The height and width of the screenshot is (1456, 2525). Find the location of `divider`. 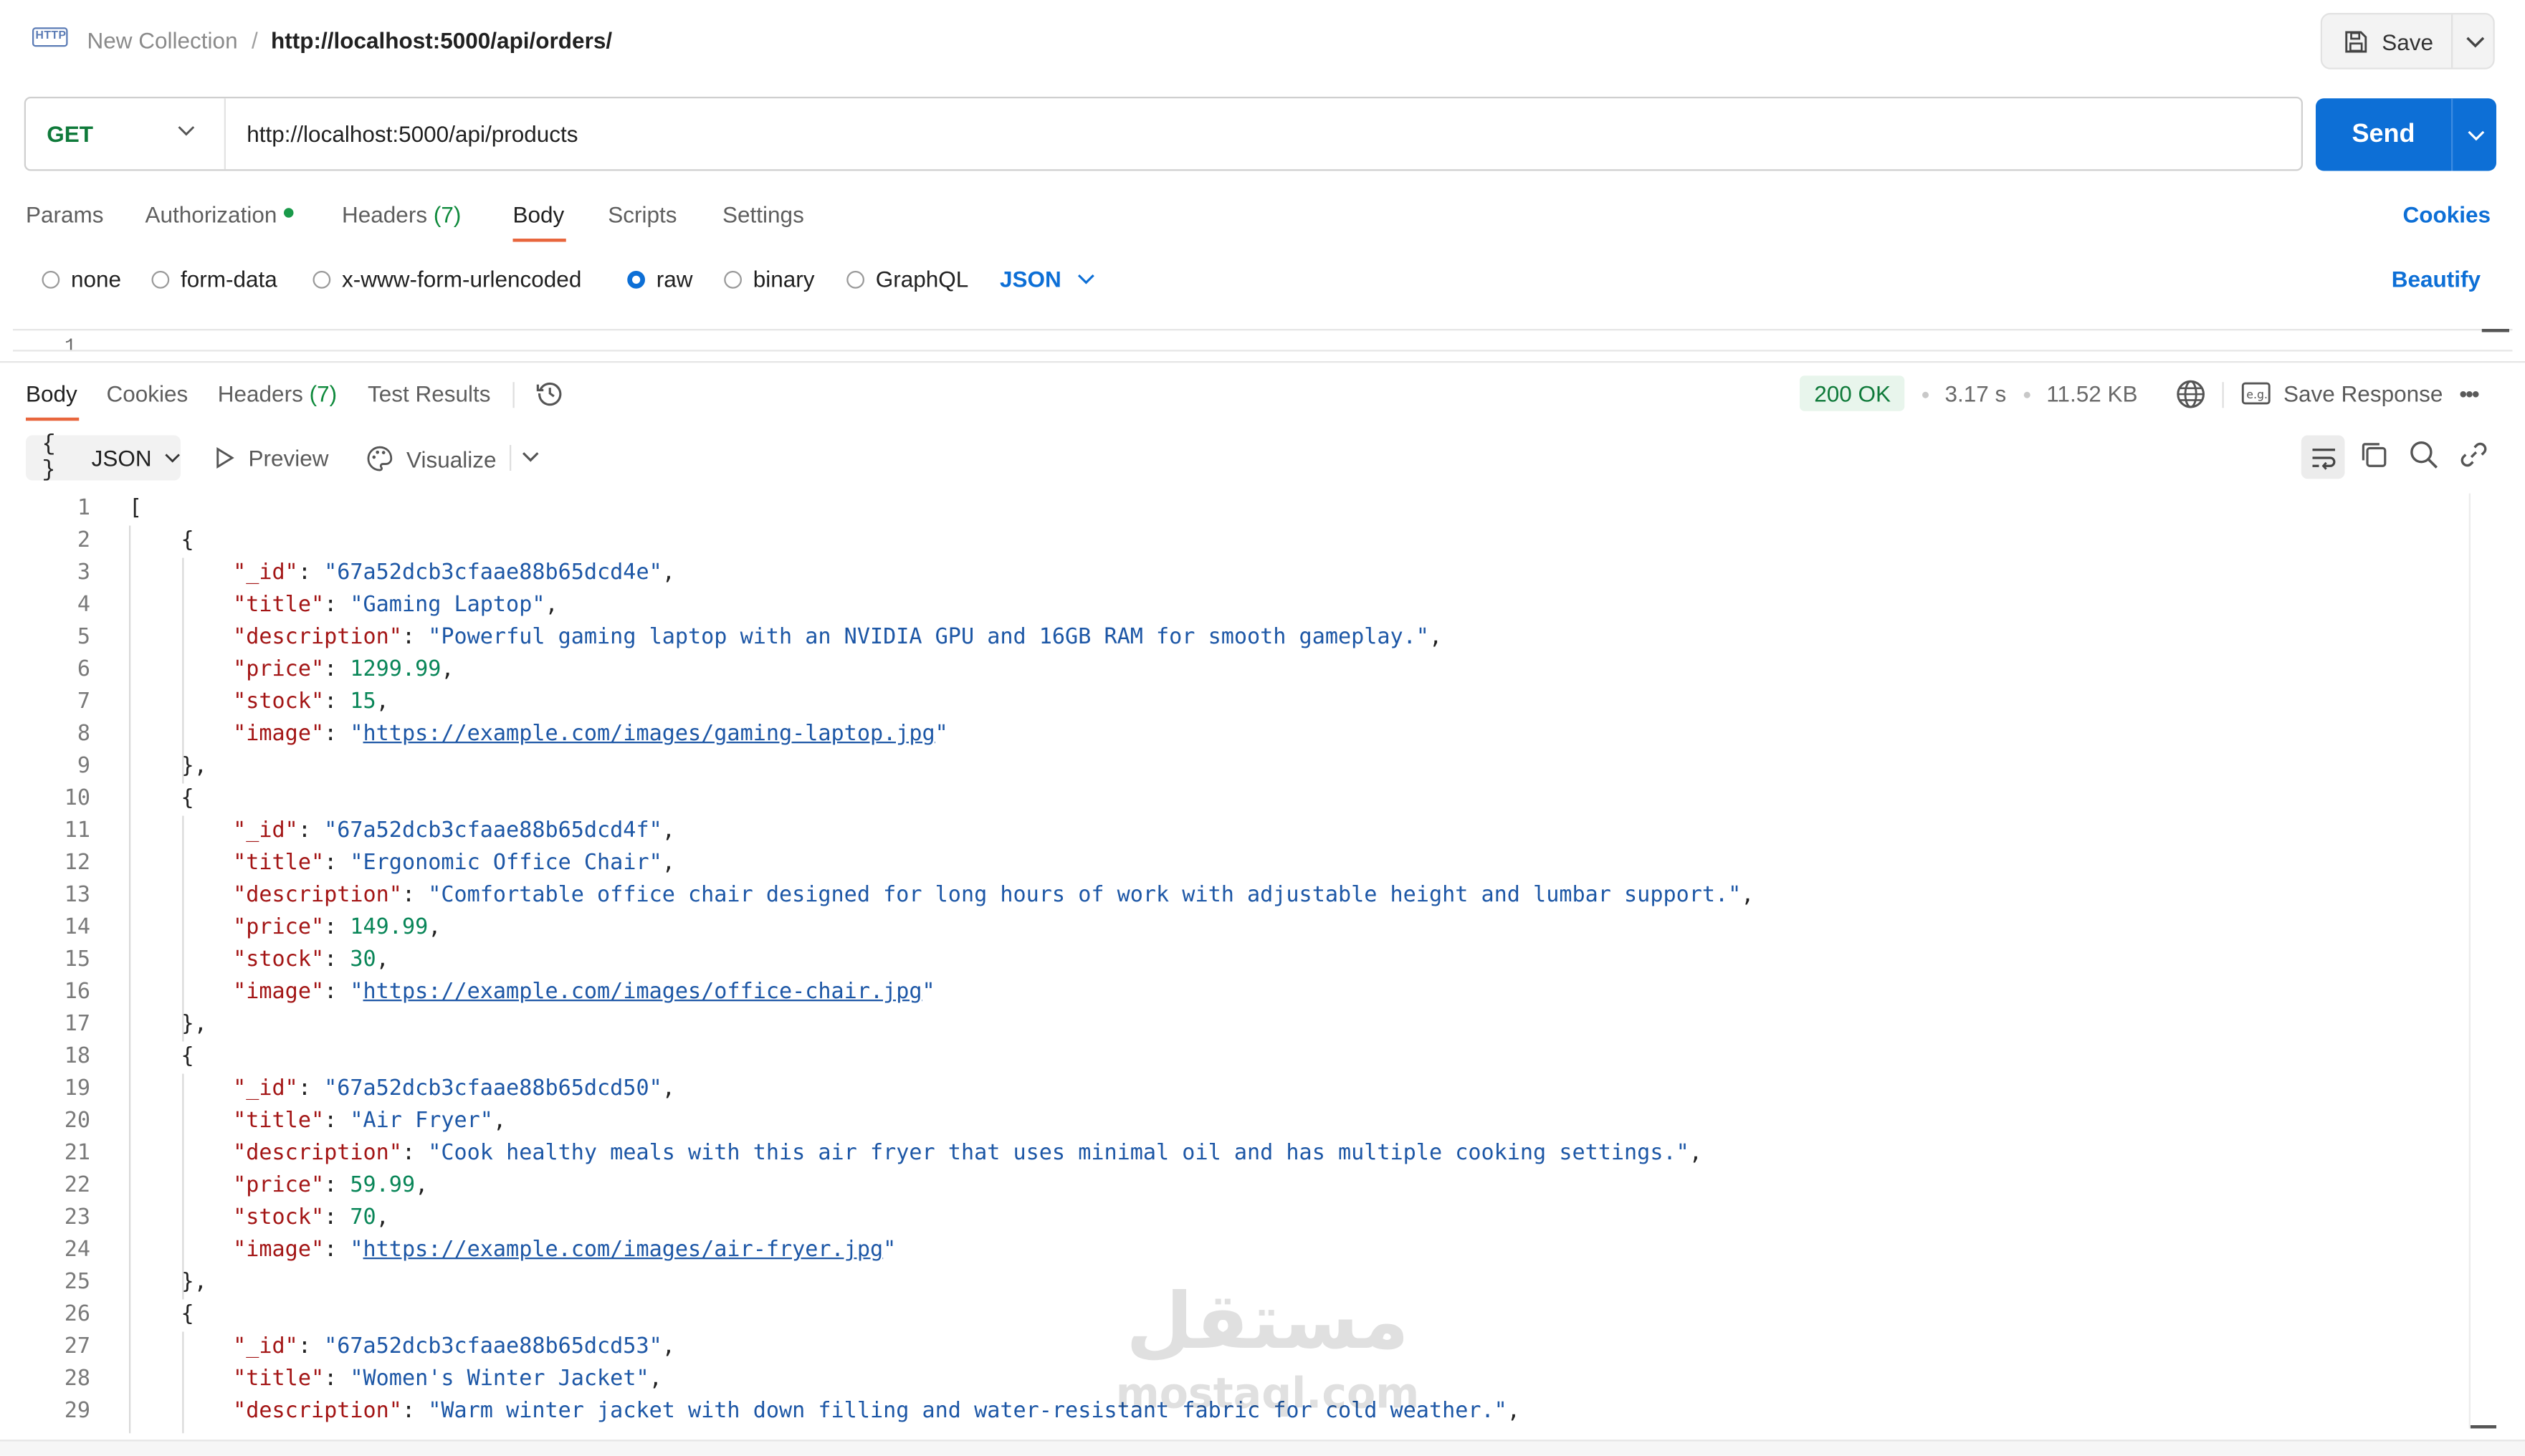

divider is located at coordinates (2223, 395).